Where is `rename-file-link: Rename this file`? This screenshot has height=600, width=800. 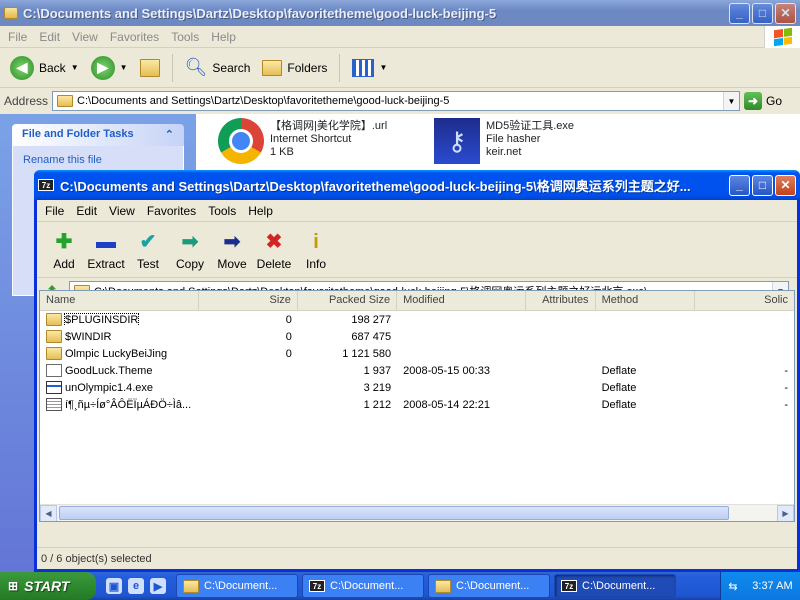 rename-file-link: Rename this file is located at coordinates (98, 160).